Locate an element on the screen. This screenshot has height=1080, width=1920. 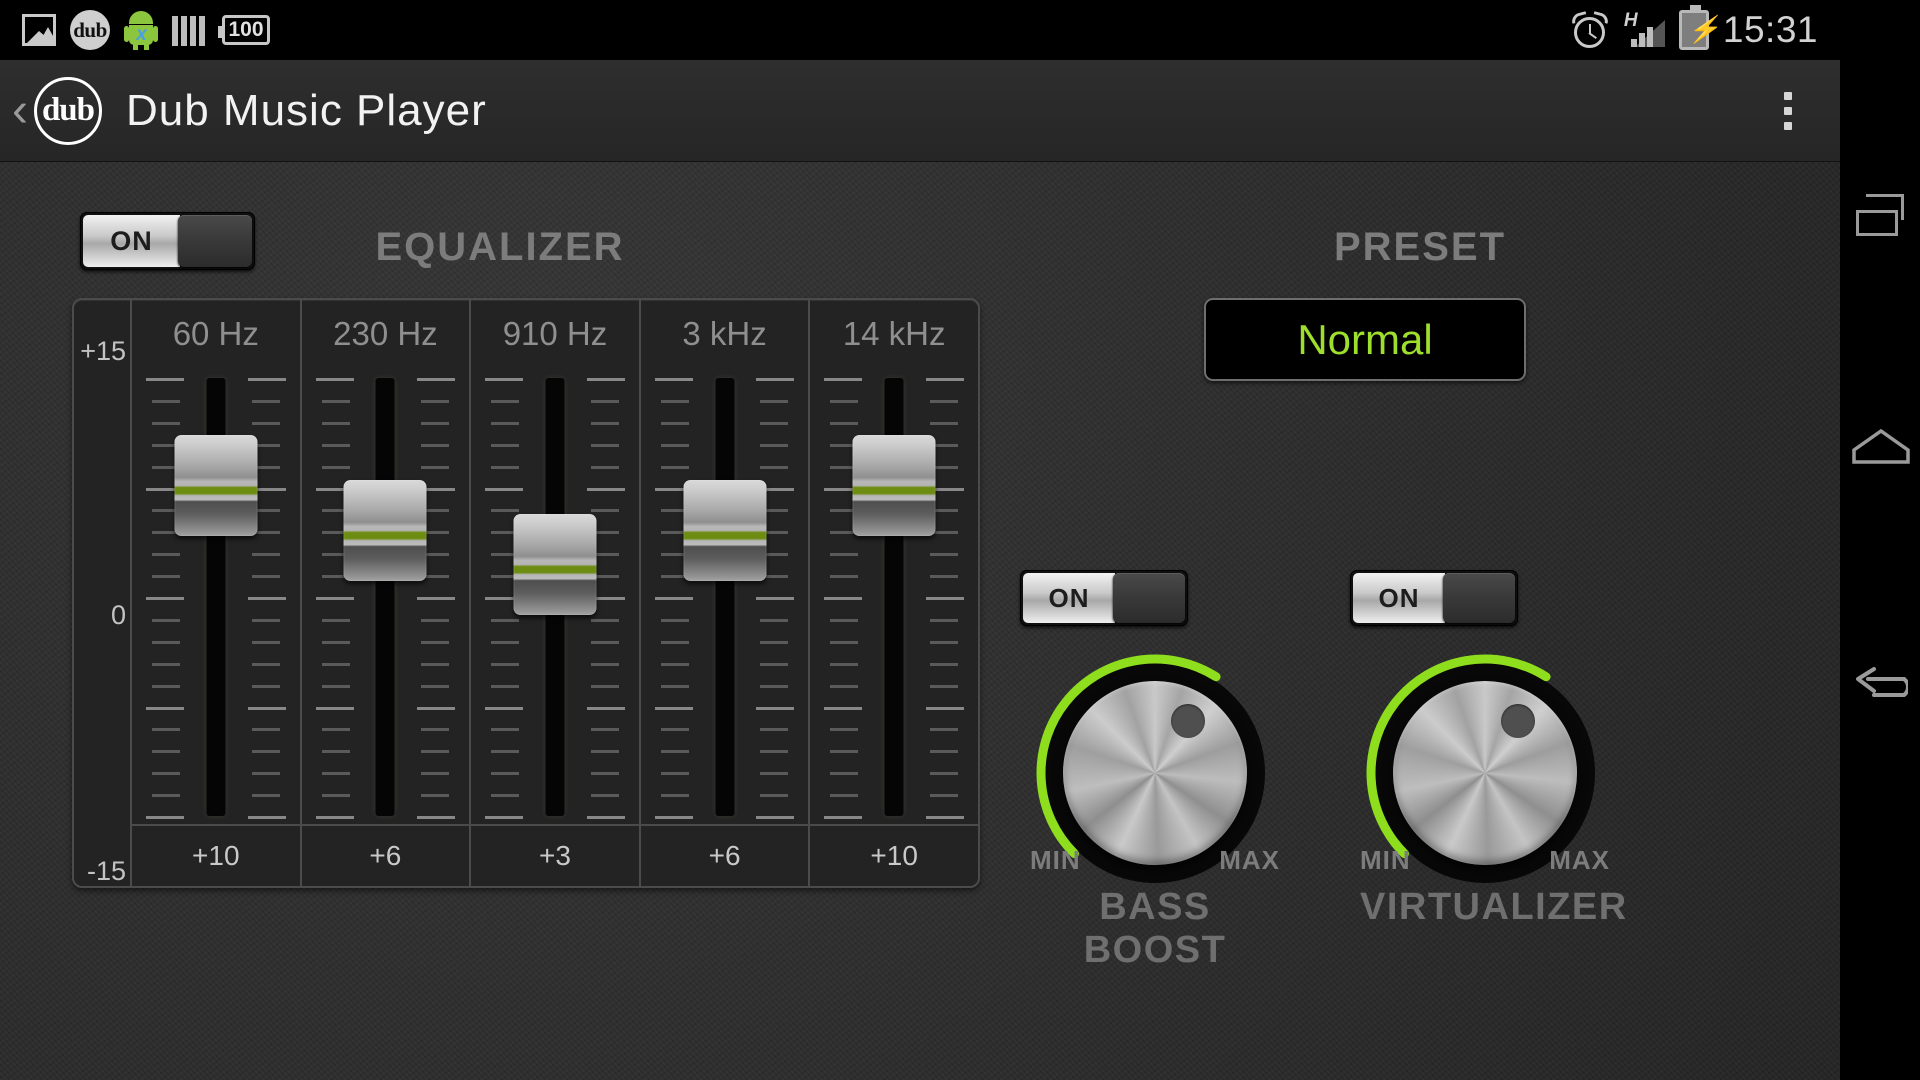
virtualizer-toggle: ON is located at coordinates (1510, 598).